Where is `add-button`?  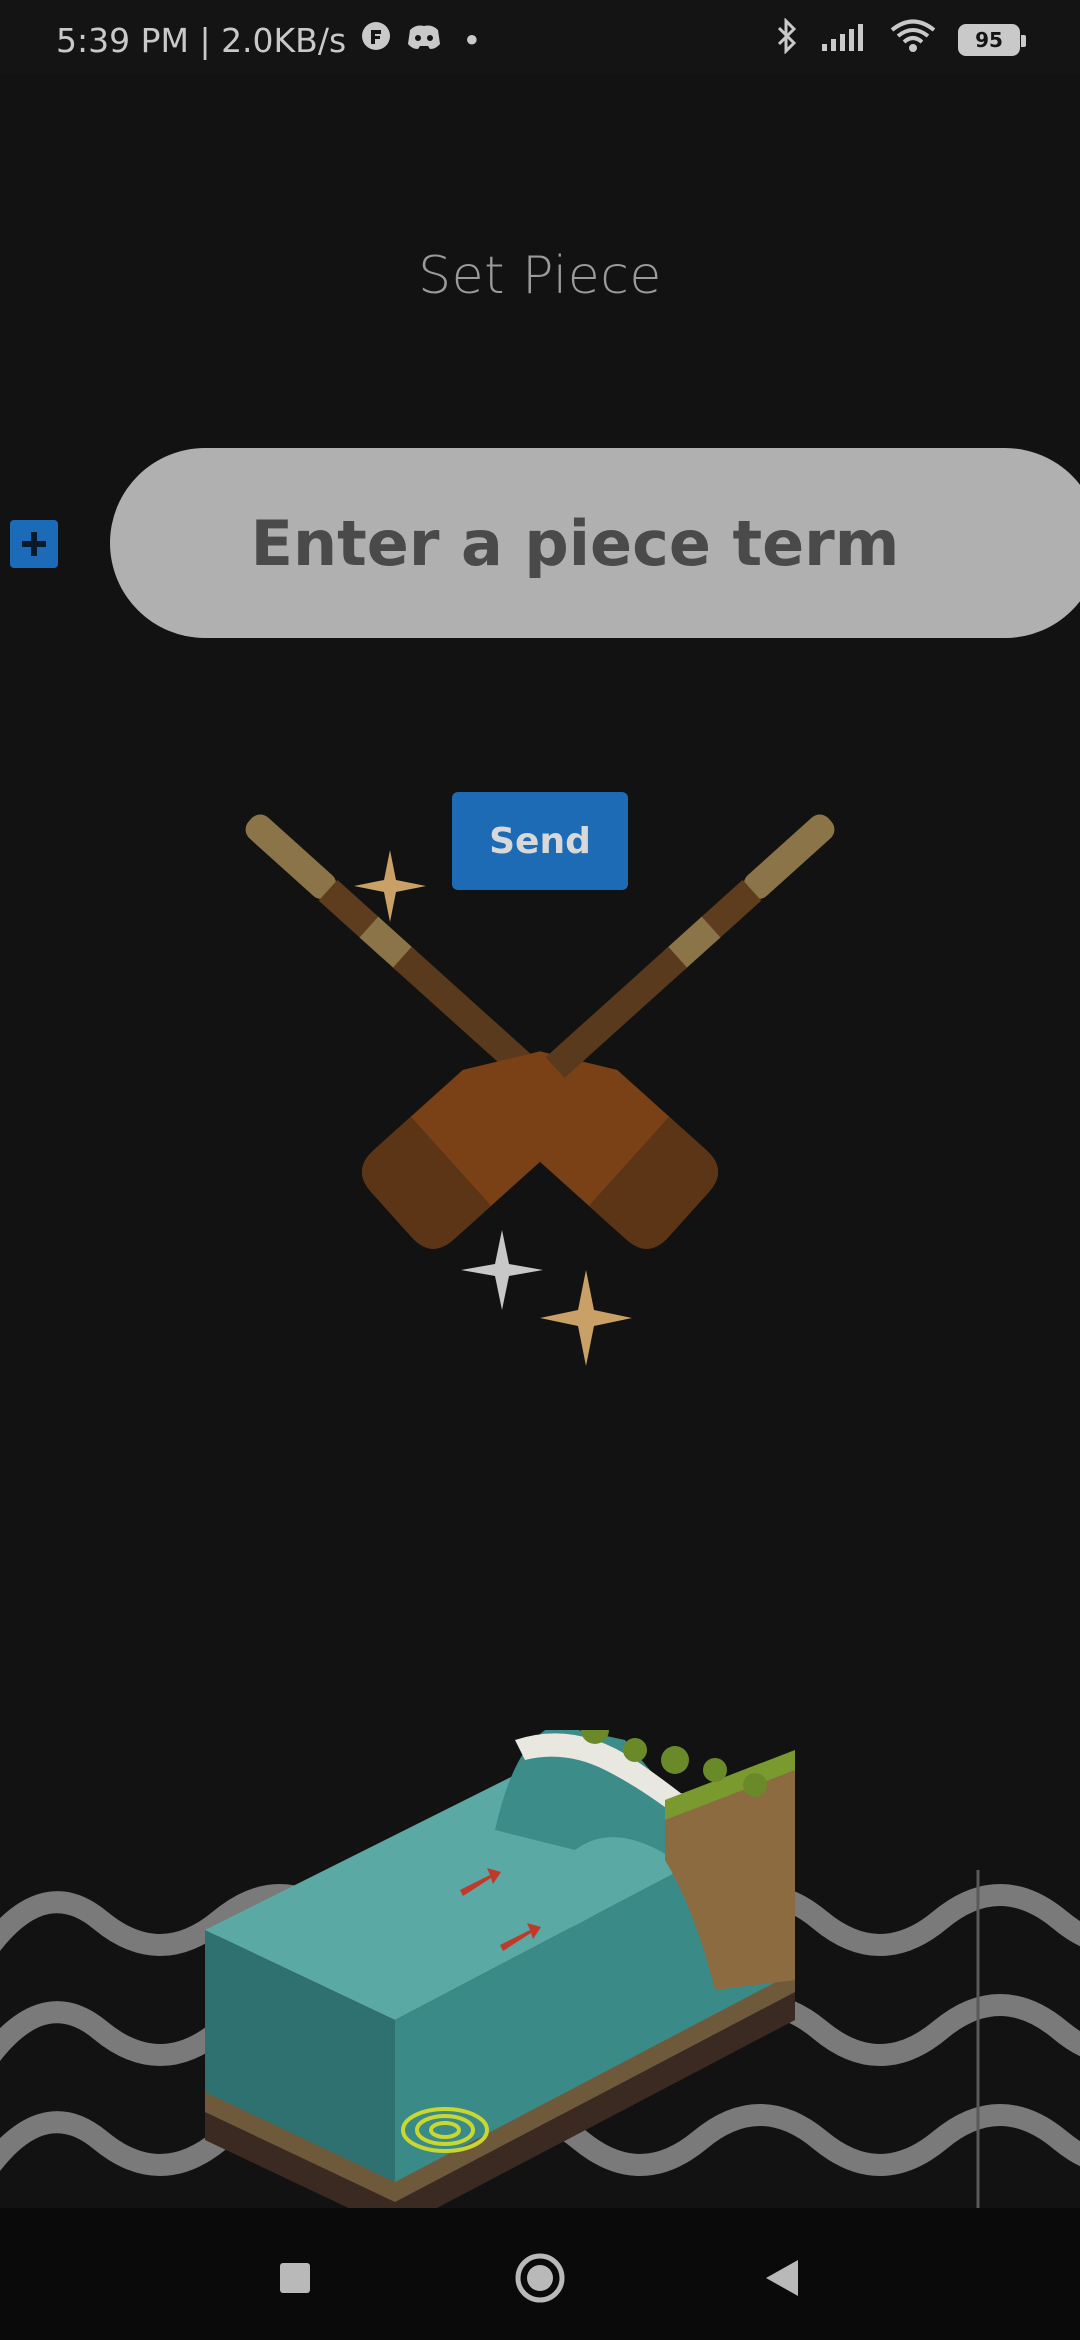
add-button is located at coordinates (34, 544).